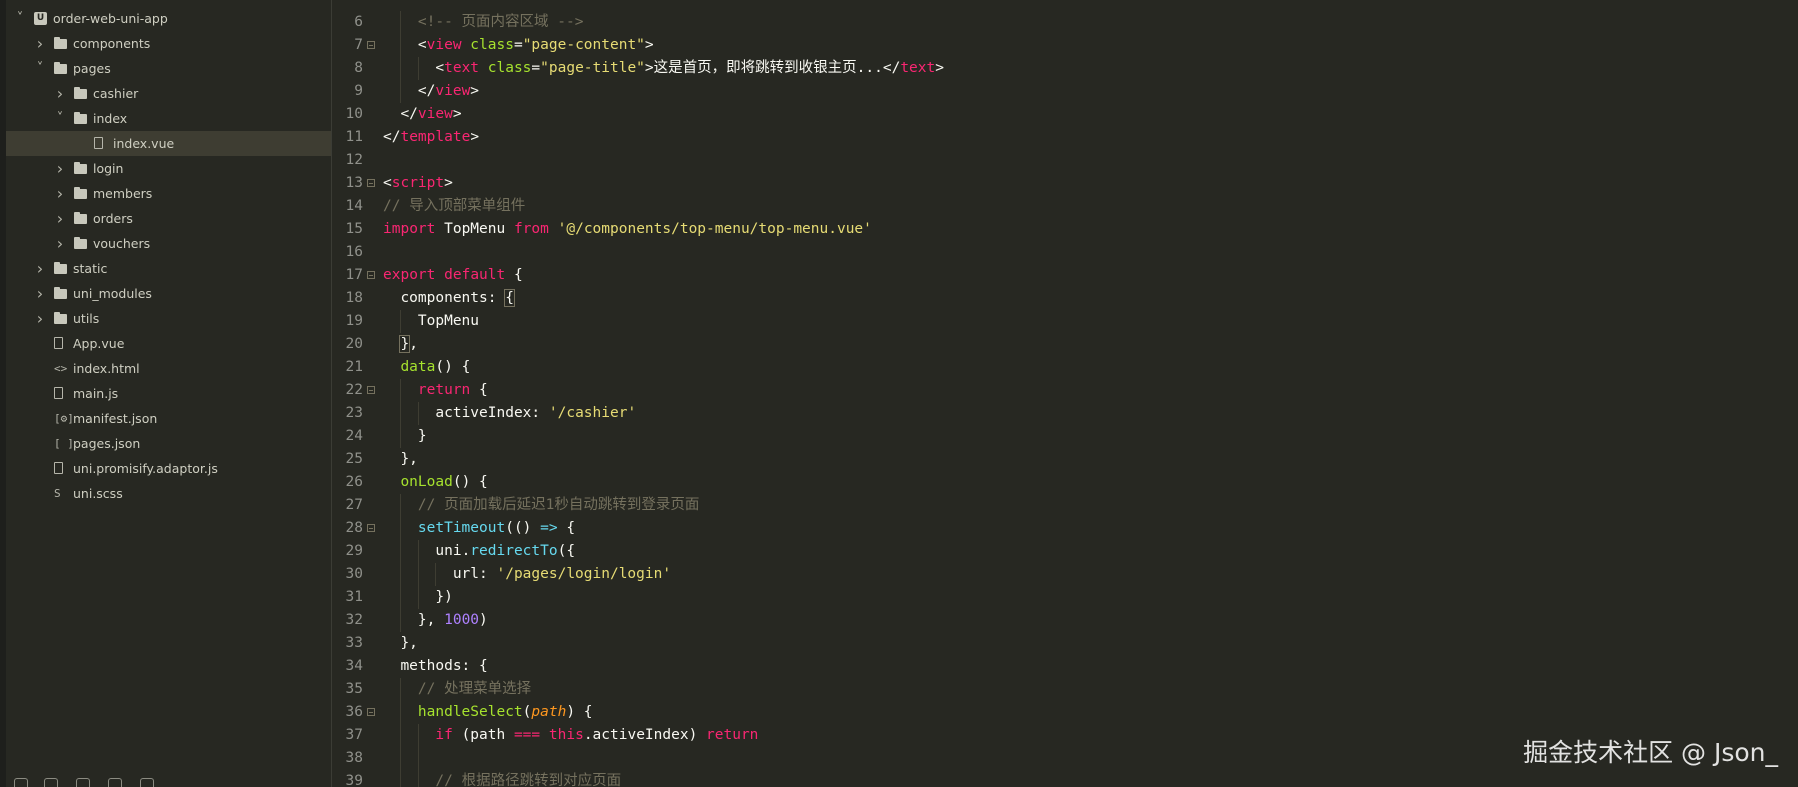 This screenshot has height=787, width=1798. I want to click on folder-icon, so click(21, 782).